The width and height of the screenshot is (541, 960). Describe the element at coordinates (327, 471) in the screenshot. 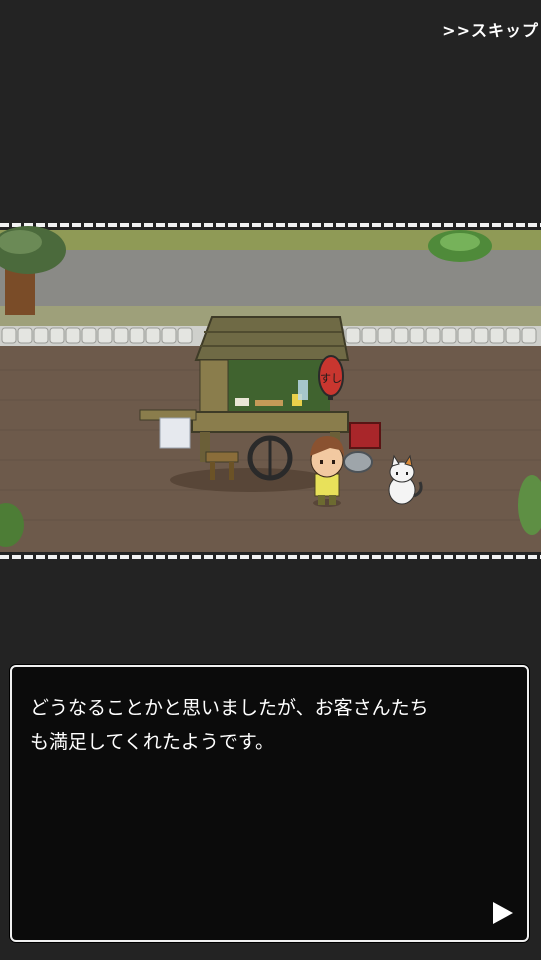

I see `player-character` at that location.